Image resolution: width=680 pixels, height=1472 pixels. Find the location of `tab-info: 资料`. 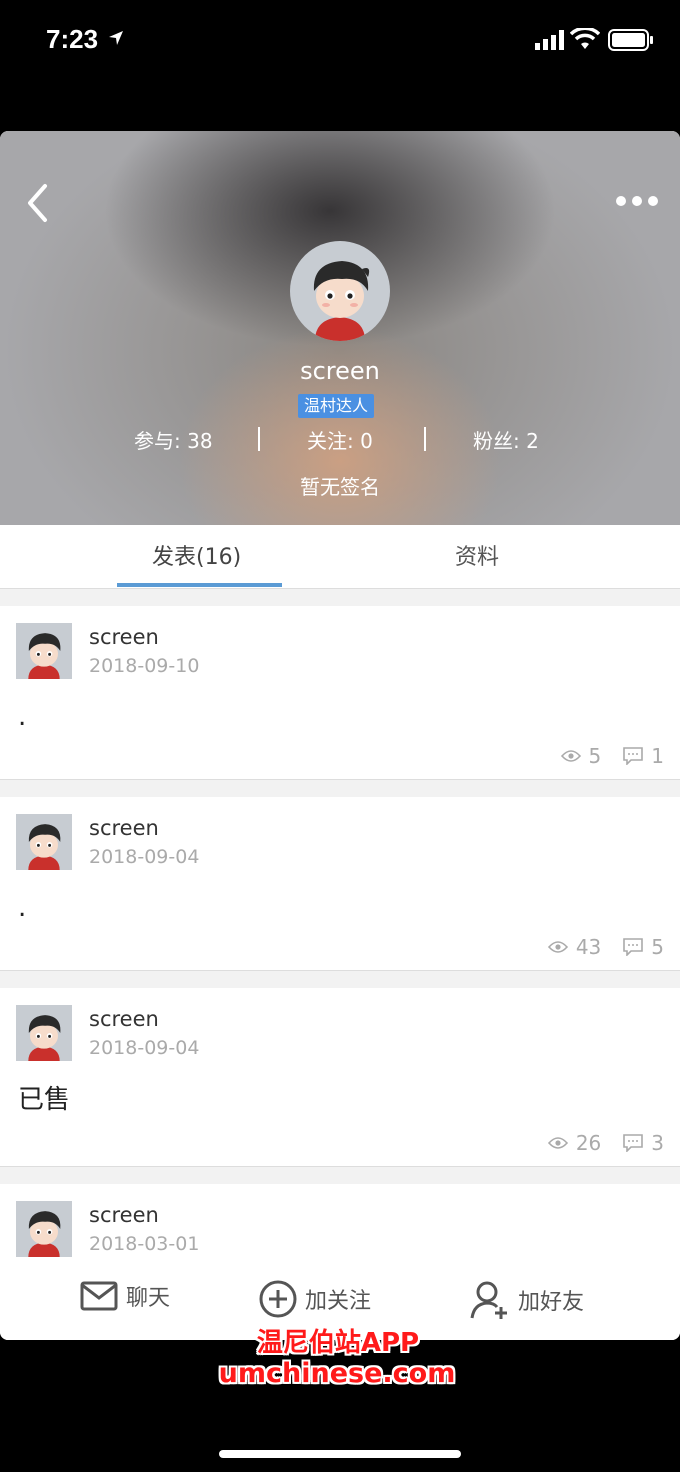

tab-info: 资料 is located at coordinates (477, 555).